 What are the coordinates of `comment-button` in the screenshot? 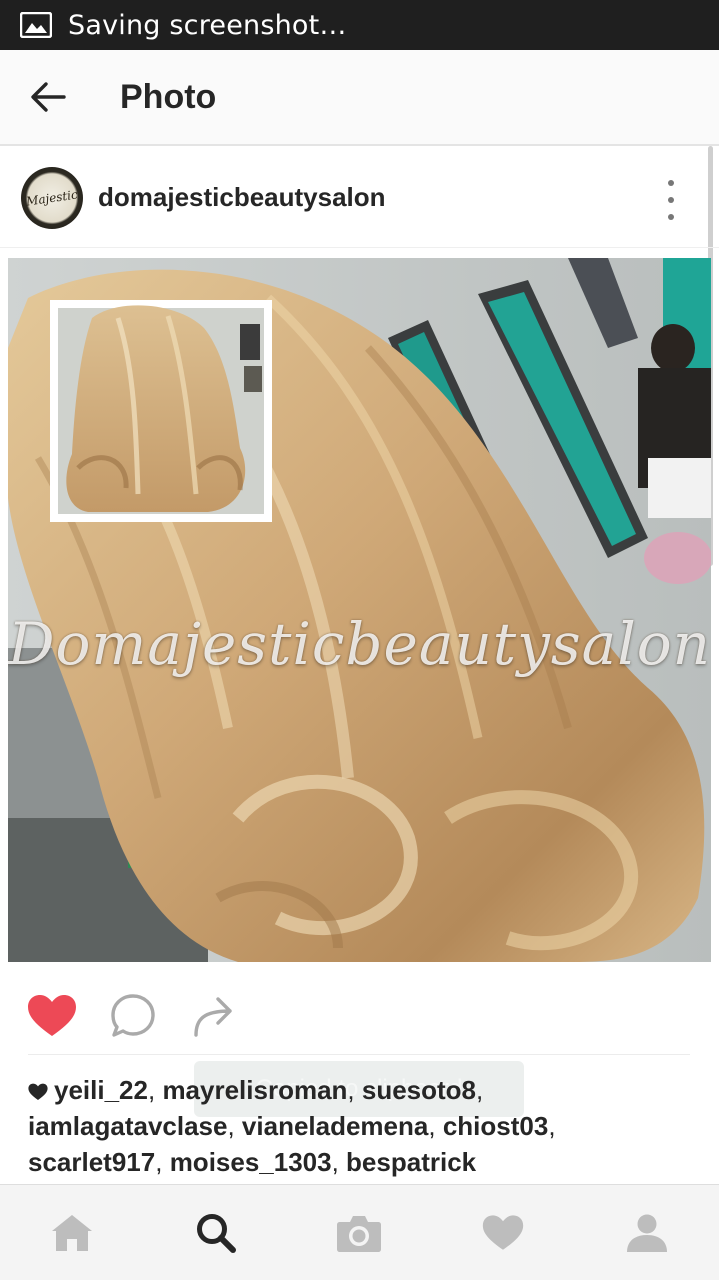 It's located at (133, 1016).